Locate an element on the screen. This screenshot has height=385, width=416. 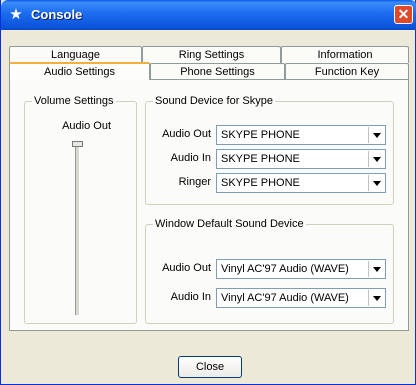
tab-phone-settings: Phone Settings is located at coordinates (217, 71).